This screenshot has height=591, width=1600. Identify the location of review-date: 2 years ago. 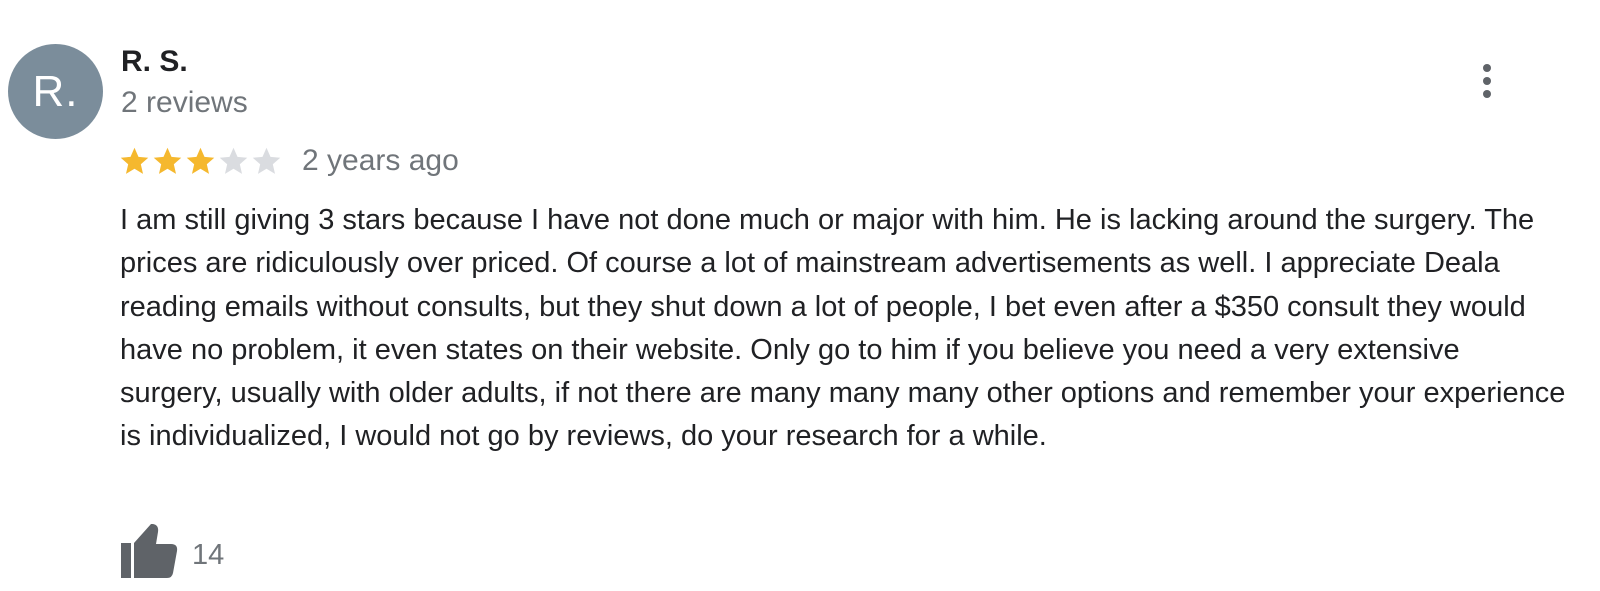
(380, 160).